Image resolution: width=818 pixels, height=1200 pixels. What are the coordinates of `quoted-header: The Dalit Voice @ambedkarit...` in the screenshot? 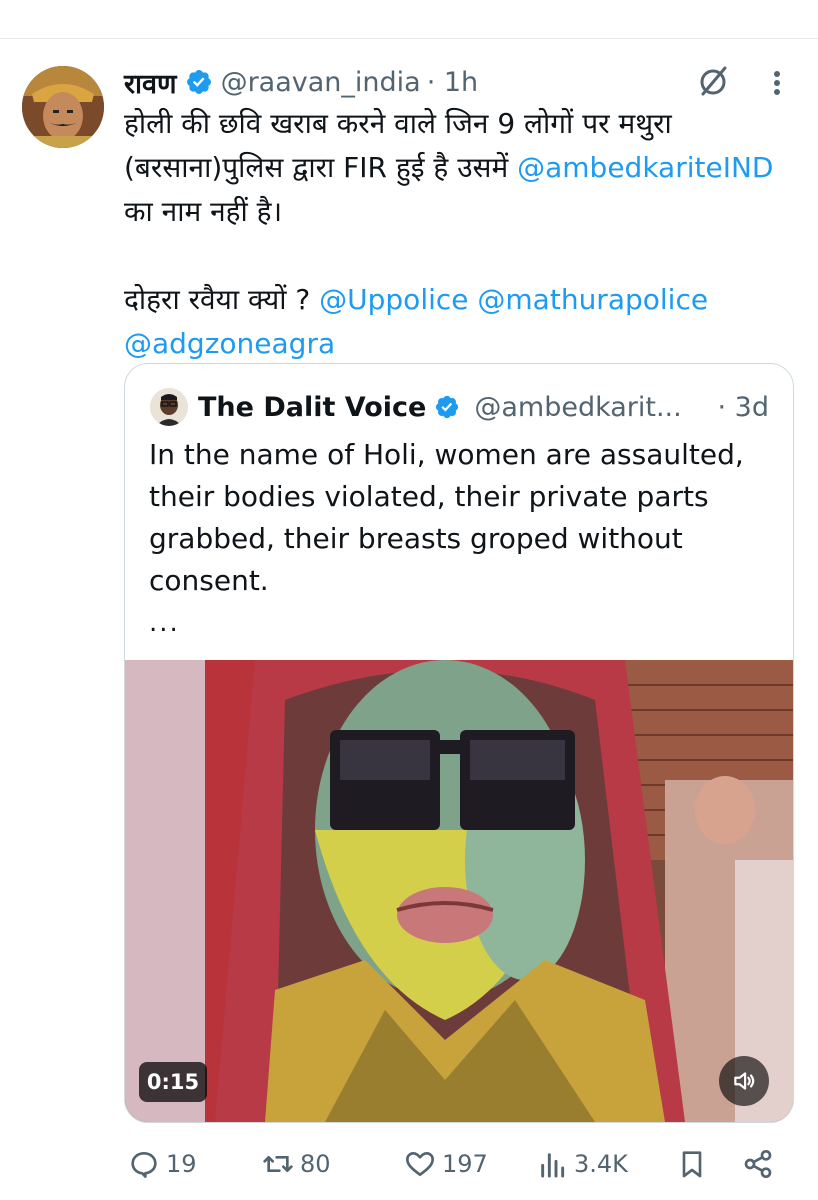 It's located at (440, 407).